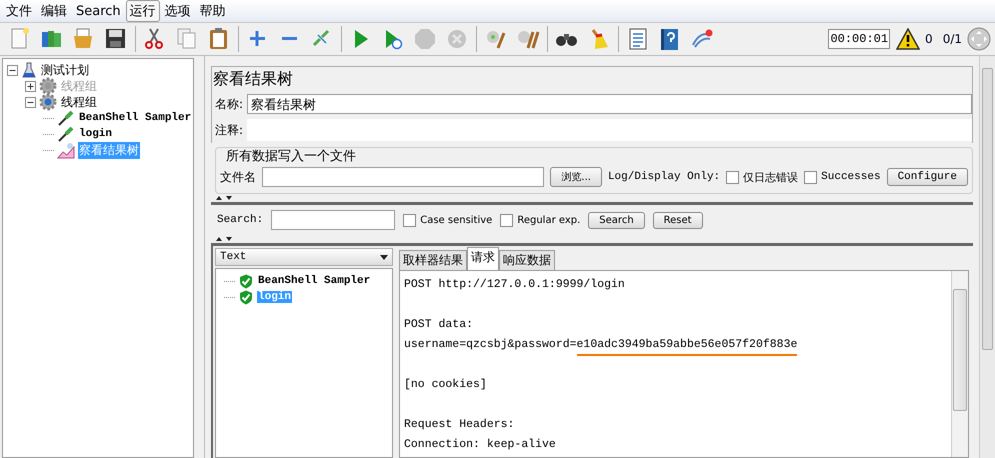  Describe the element at coordinates (616, 220) in the screenshot. I see `search-panel-button: Search` at that location.